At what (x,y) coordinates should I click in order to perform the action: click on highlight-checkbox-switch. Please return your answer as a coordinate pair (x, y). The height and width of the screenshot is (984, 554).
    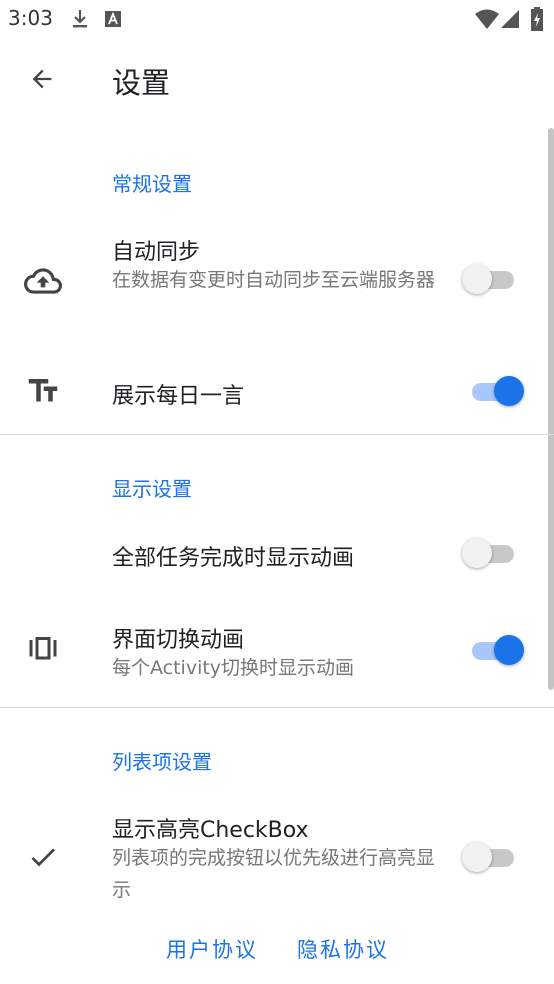
    Looking at the image, I should click on (494, 857).